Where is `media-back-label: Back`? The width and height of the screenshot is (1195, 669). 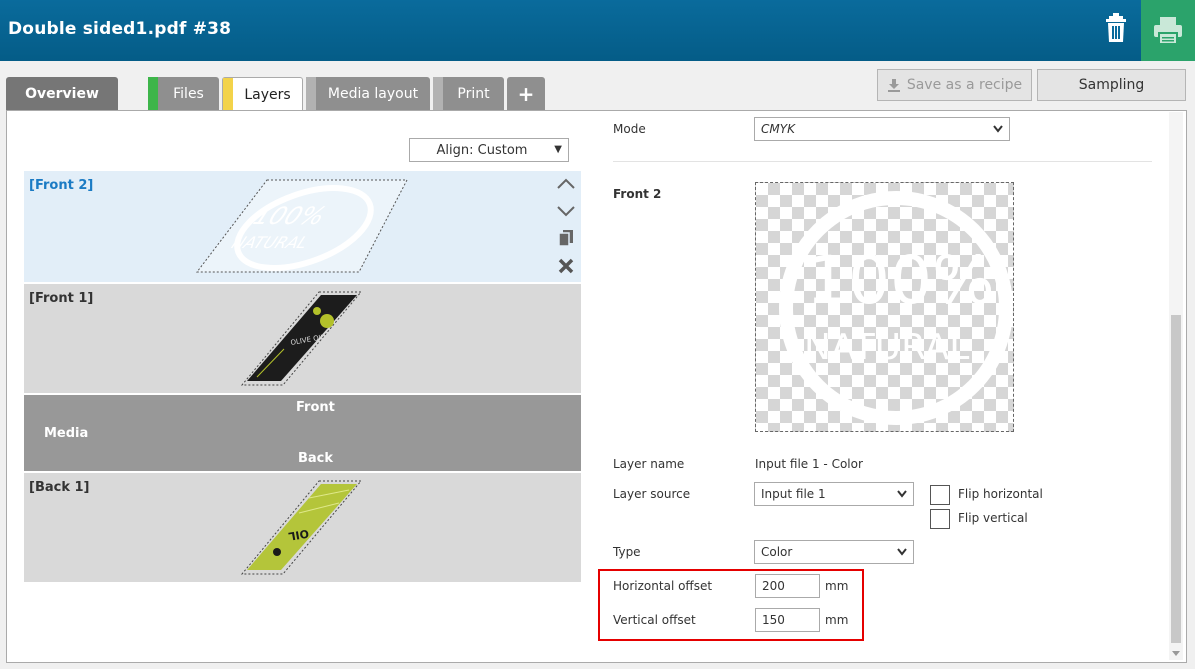
media-back-label: Back is located at coordinates (316, 458).